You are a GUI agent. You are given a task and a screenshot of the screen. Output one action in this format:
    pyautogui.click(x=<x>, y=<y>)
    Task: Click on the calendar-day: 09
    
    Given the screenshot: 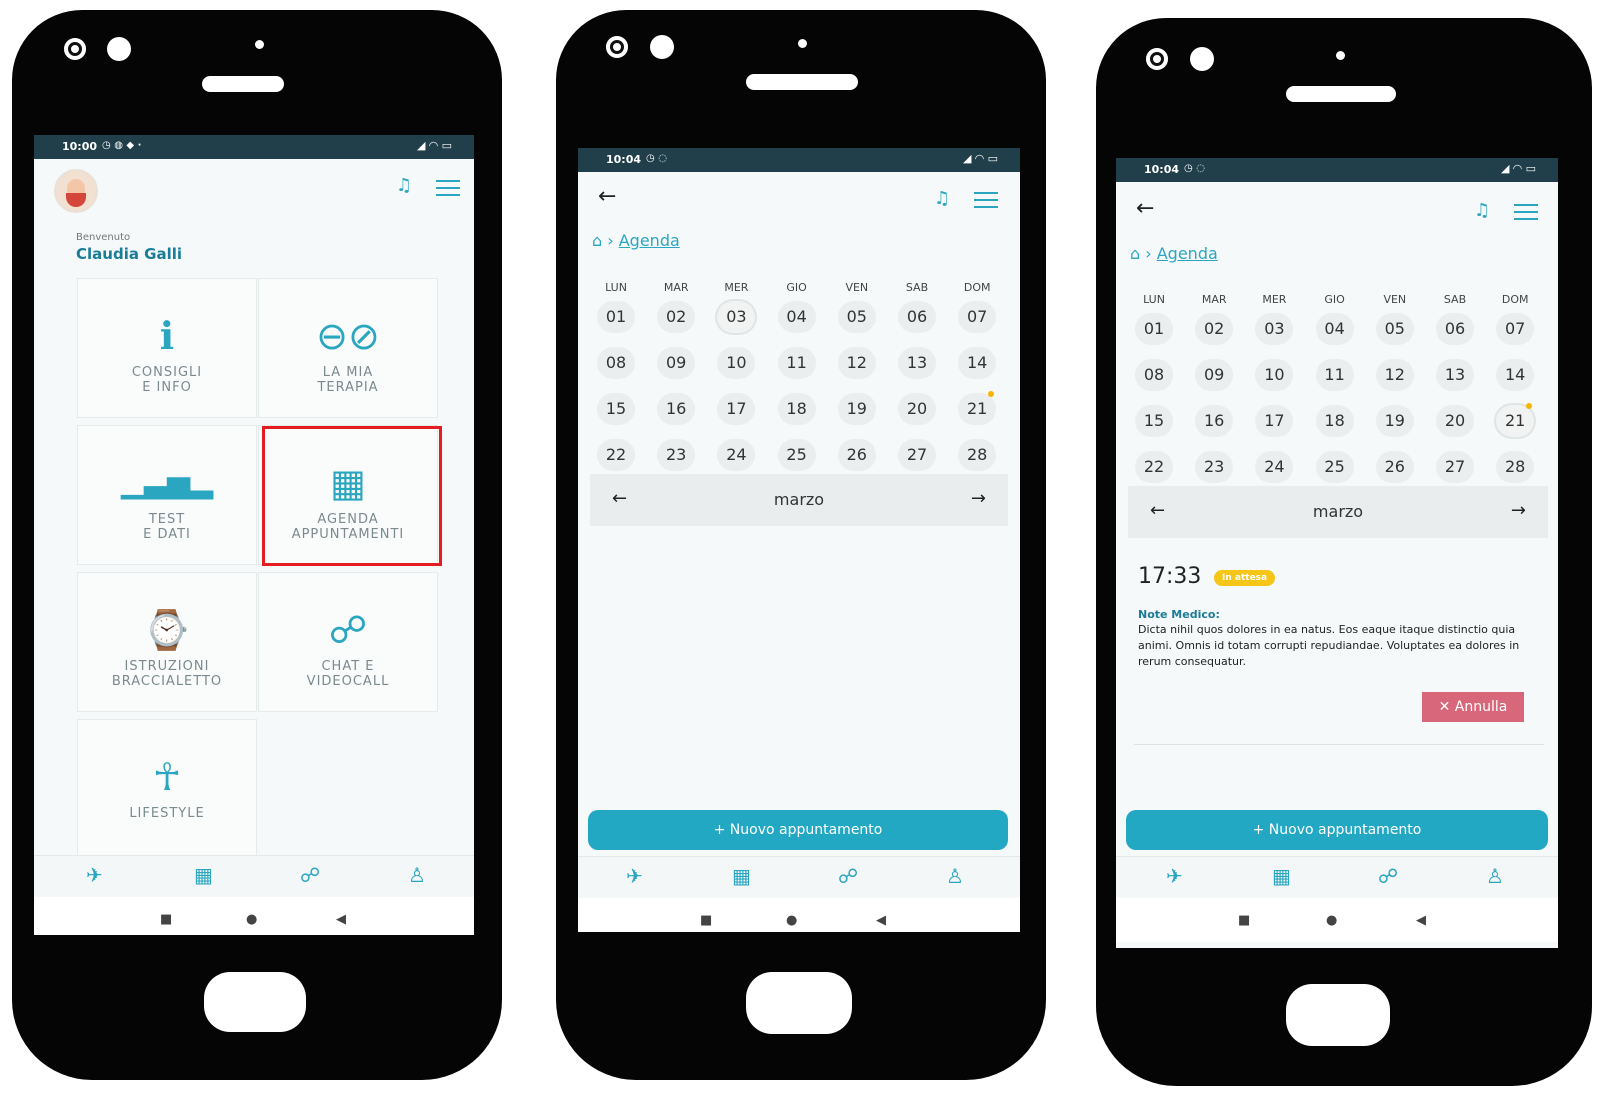 What is the action you would take?
    pyautogui.click(x=676, y=363)
    